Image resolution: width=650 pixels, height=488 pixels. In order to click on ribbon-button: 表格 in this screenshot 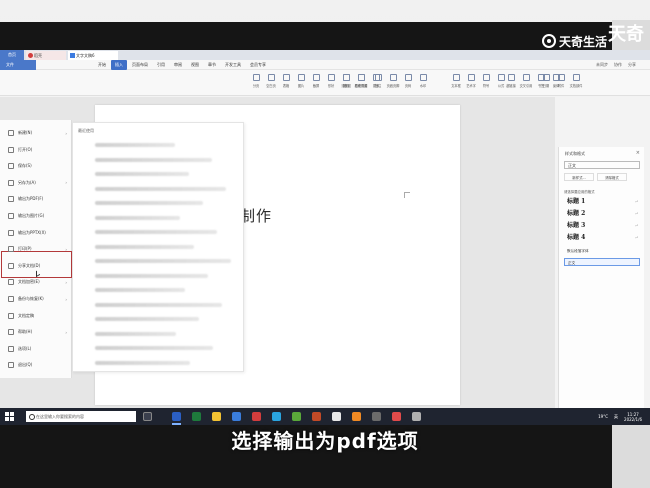, I will do `click(286, 82)`.